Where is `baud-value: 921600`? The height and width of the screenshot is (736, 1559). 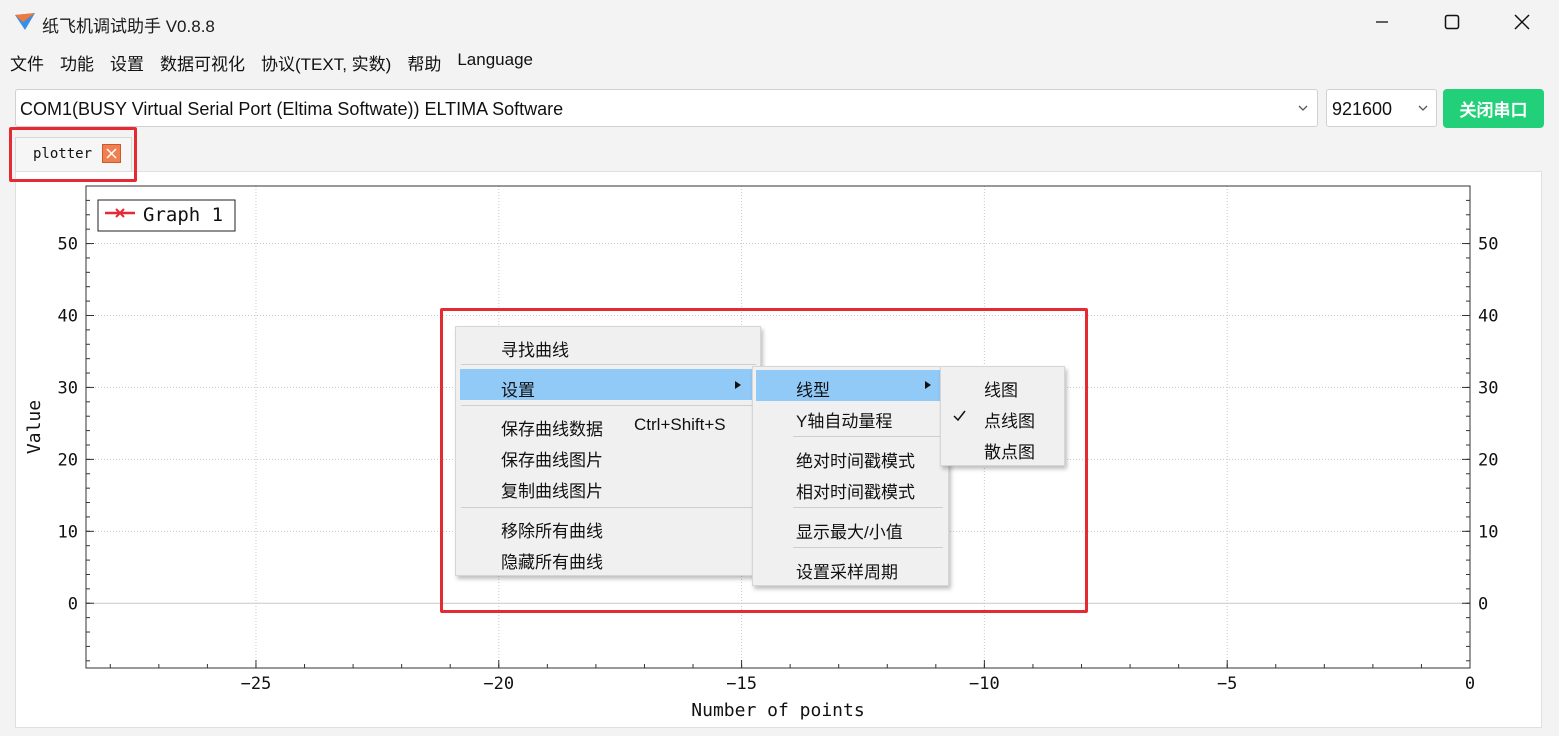 baud-value: 921600 is located at coordinates (1362, 109).